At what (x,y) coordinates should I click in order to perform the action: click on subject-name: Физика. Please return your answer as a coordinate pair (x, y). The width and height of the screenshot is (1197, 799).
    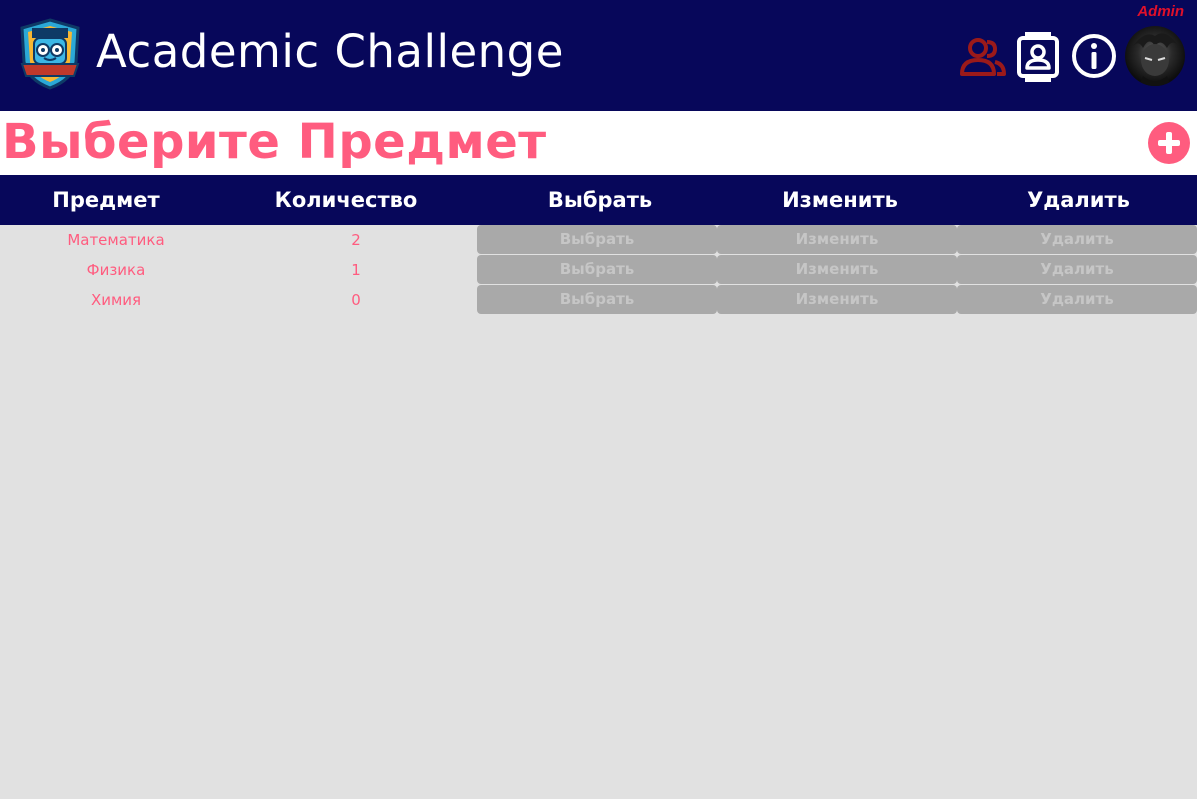
    Looking at the image, I should click on (116, 270).